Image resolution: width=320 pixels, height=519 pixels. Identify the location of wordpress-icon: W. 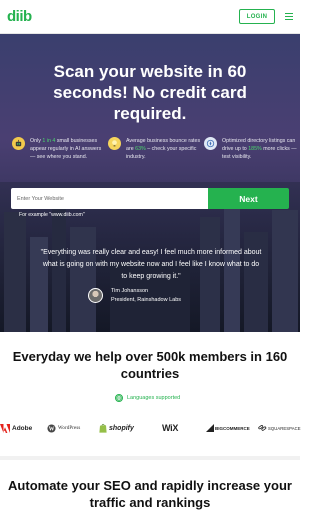
(51, 427).